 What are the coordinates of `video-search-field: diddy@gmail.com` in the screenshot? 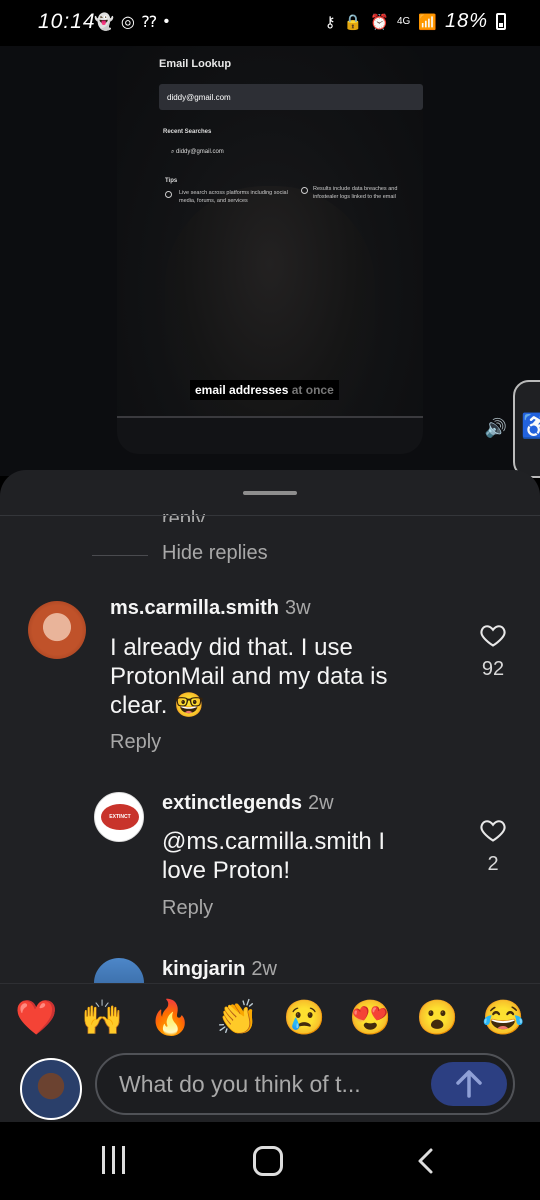 It's located at (291, 97).